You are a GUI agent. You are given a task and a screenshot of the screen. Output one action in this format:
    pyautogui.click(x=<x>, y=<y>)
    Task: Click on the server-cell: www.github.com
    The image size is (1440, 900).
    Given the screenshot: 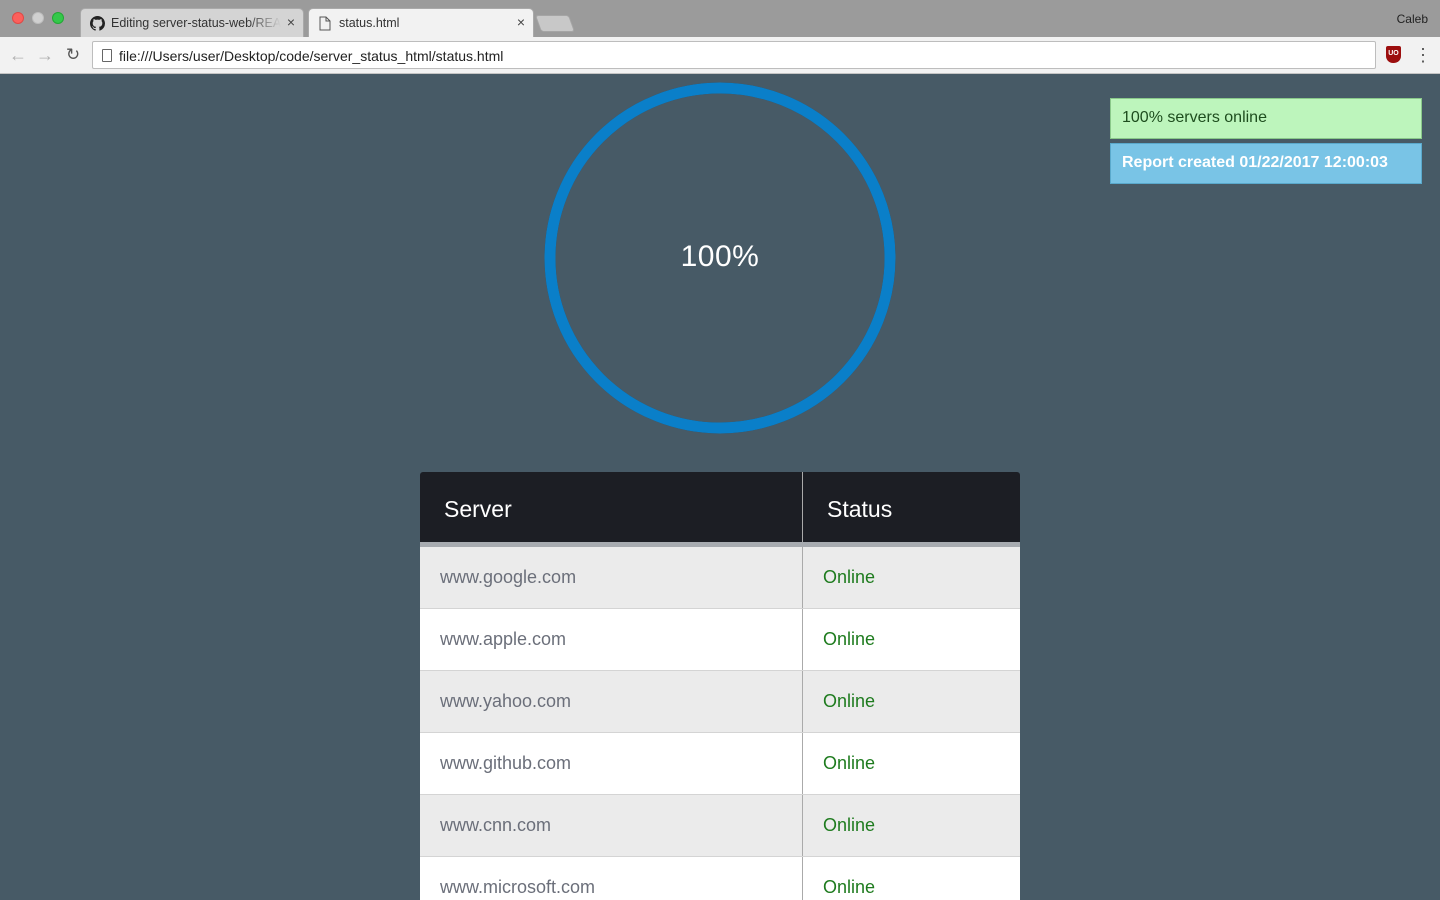 What is the action you would take?
    pyautogui.click(x=611, y=763)
    